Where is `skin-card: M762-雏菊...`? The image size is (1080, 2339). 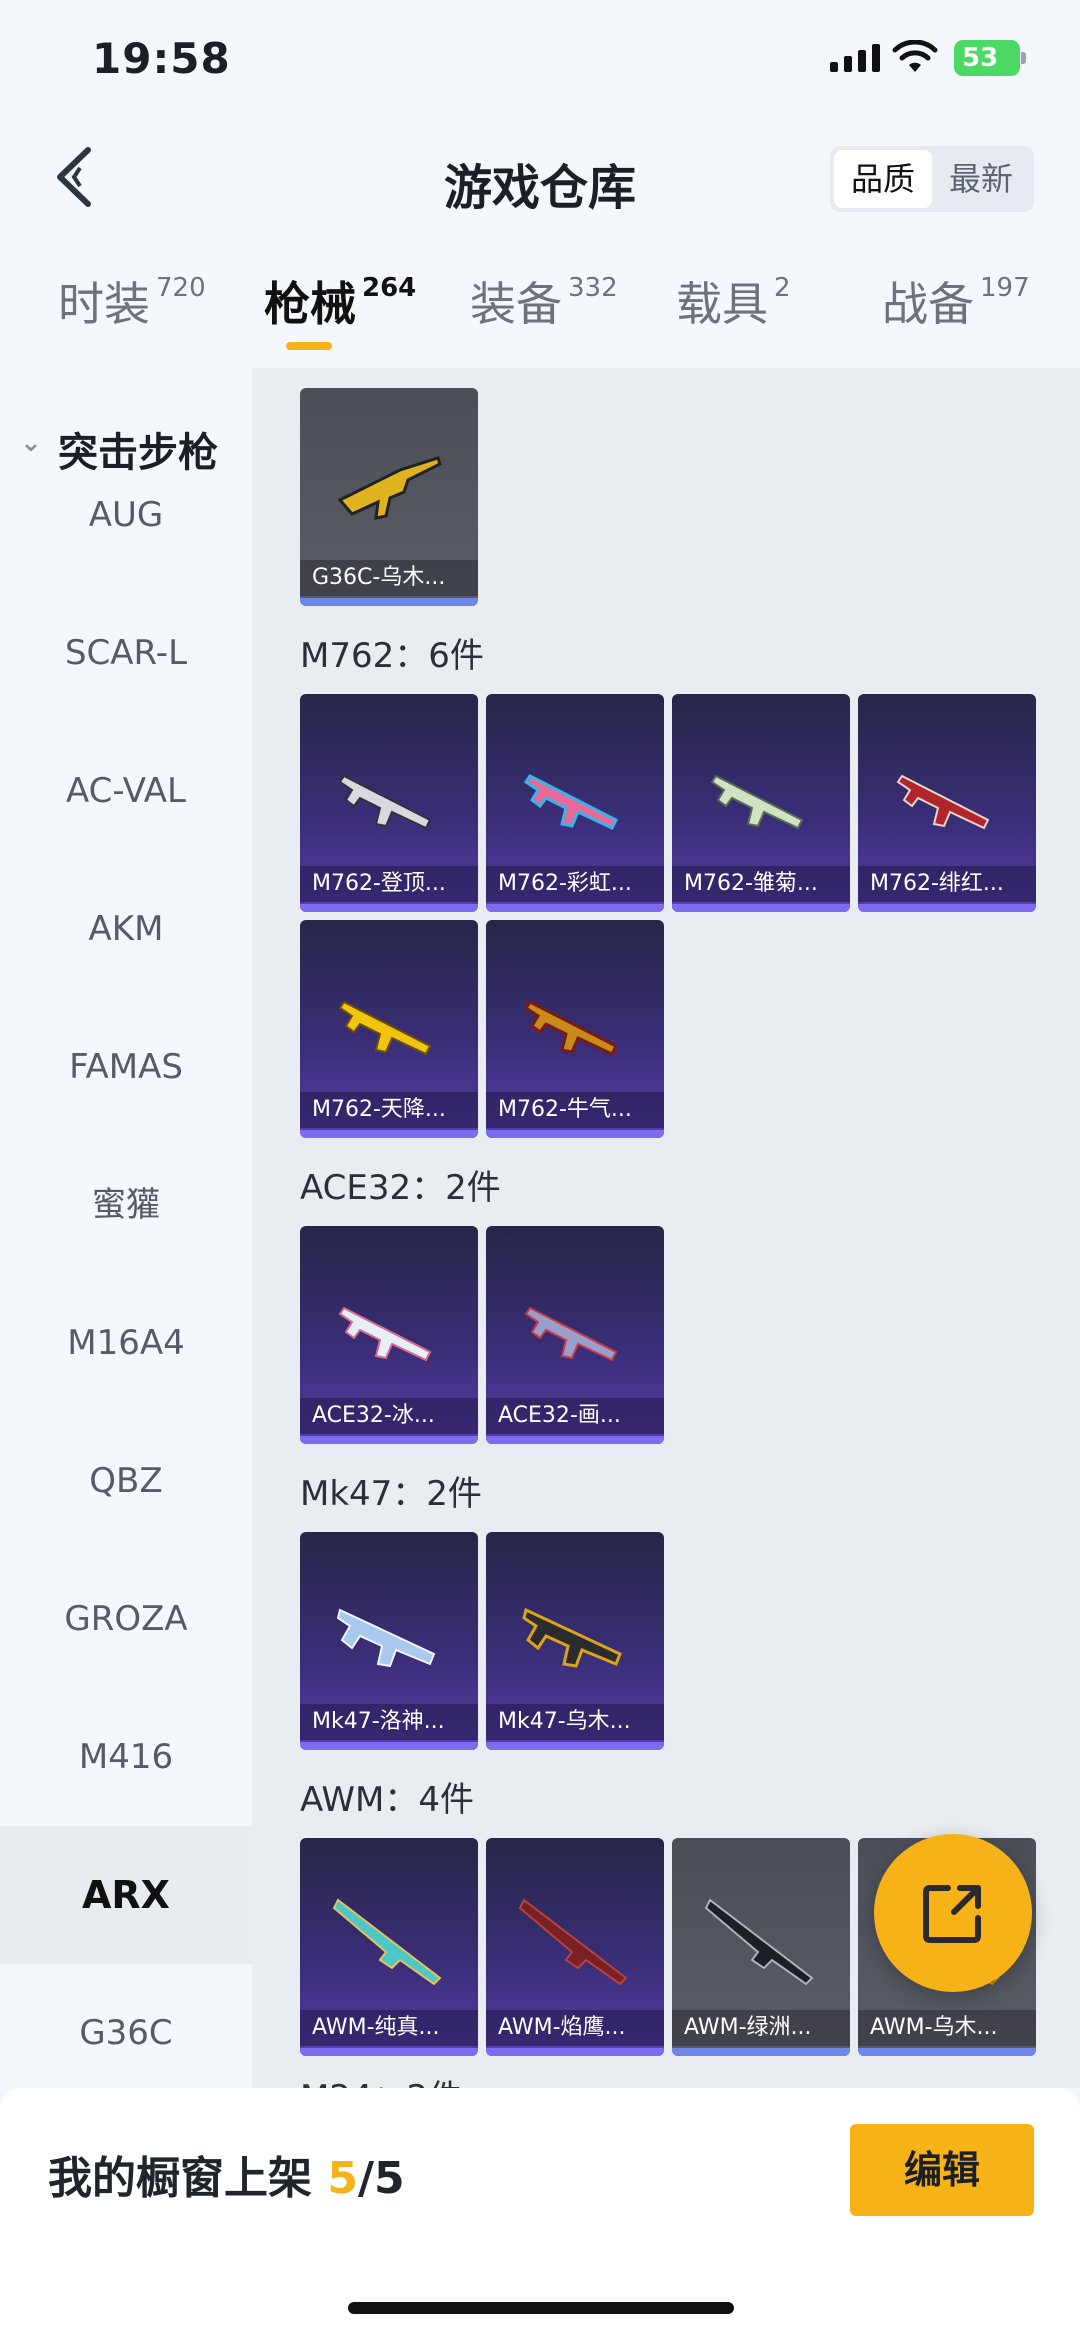
skin-card: M762-雏菊... is located at coordinates (761, 803).